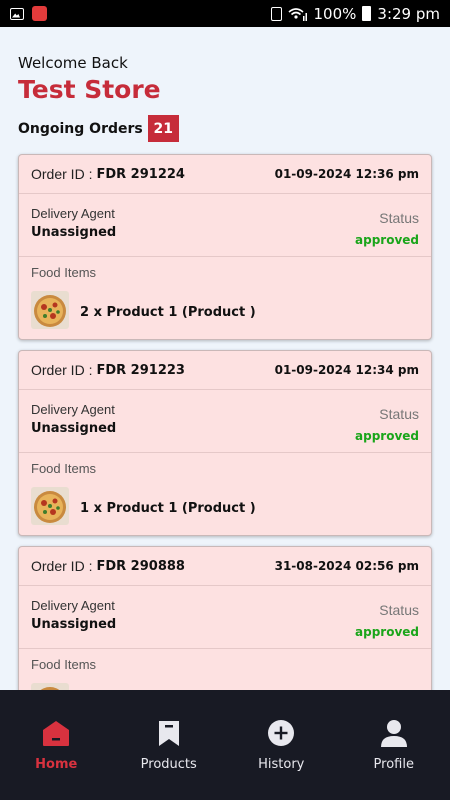 The image size is (450, 800). What do you see at coordinates (281, 733) in the screenshot?
I see `plus-circle-icon` at bounding box center [281, 733].